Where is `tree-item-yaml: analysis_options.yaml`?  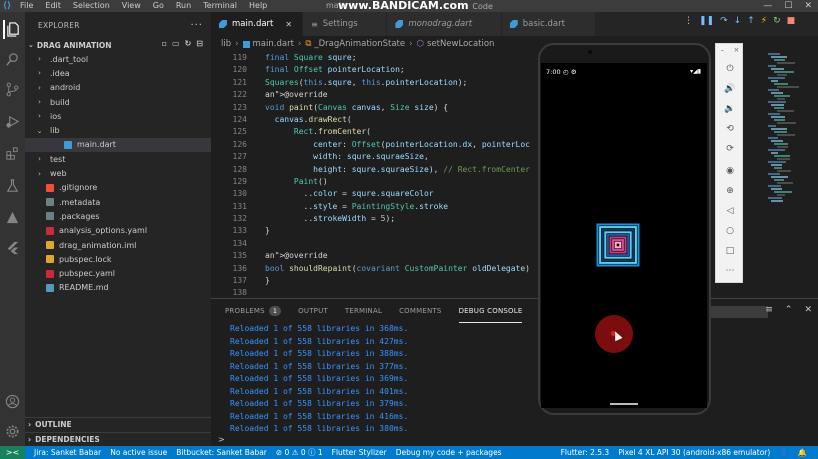
tree-item-yaml: analysis_options.yaml is located at coordinates (118, 231).